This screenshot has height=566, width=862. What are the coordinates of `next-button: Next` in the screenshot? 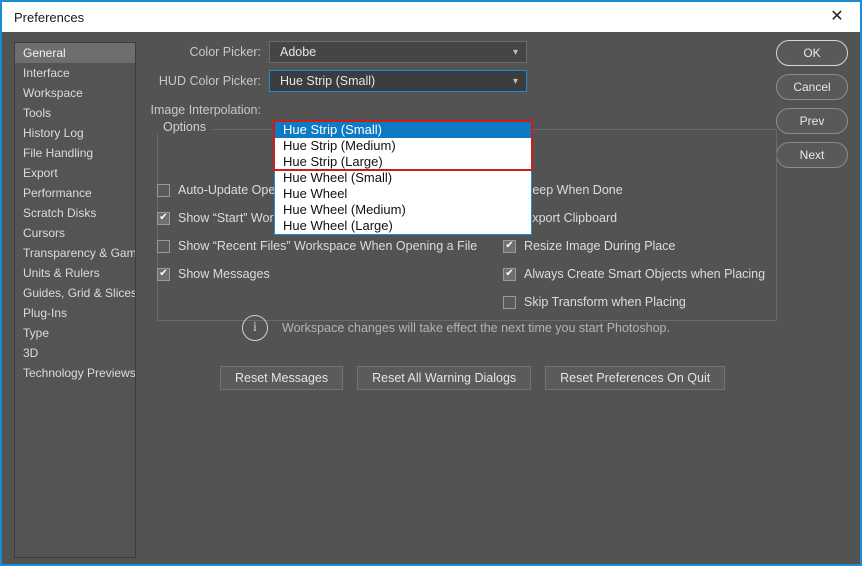 It's located at (812, 155).